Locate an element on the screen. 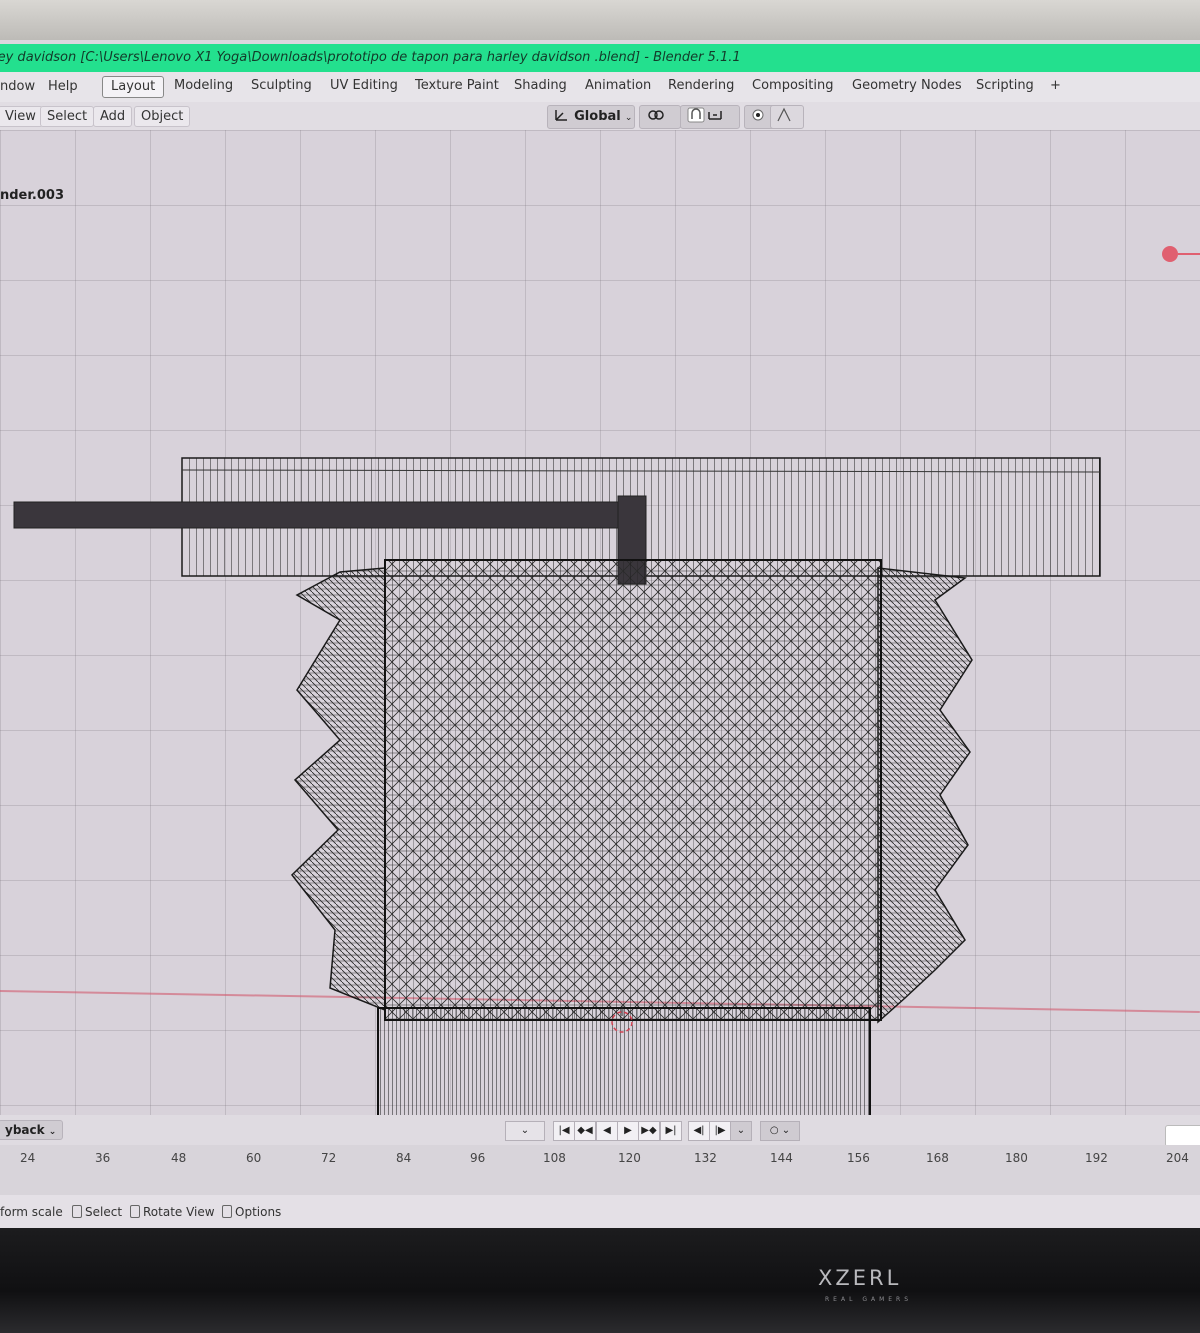 The image size is (1200, 1333). transform-orientation-dropdown: Global ⌄ is located at coordinates (591, 117).